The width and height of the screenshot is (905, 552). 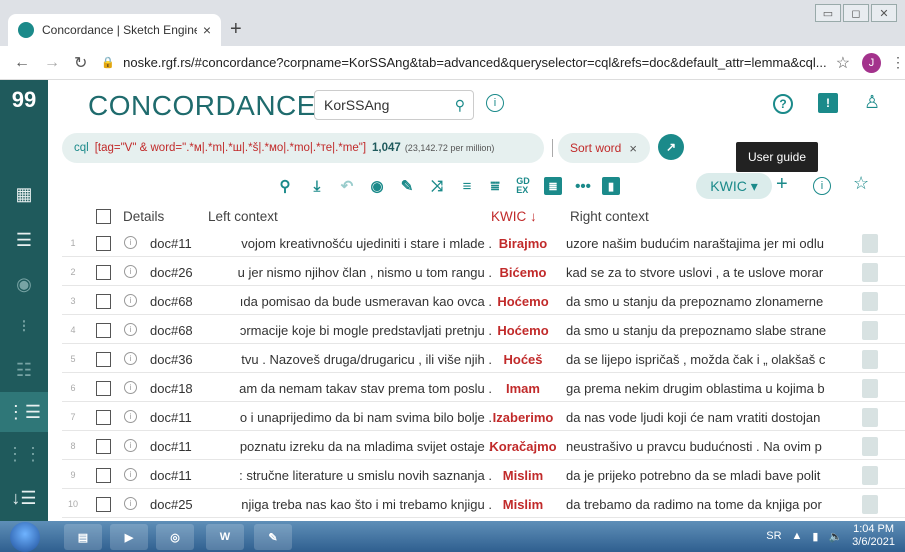 What do you see at coordinates (523, 388) in the screenshot?
I see `kwic-word: Imam` at bounding box center [523, 388].